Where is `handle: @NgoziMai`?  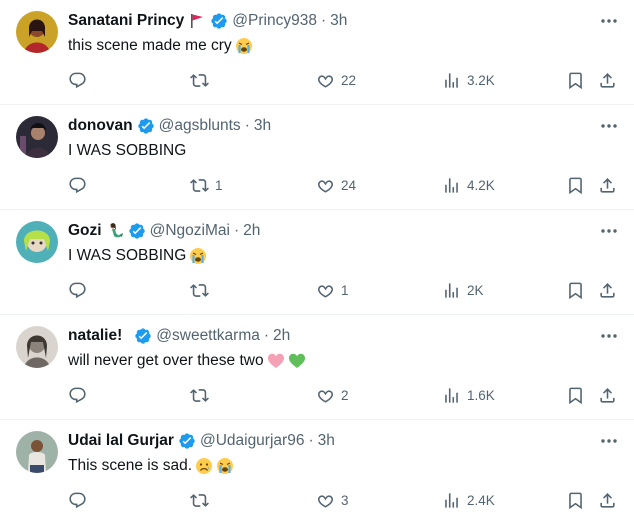
handle: @NgoziMai is located at coordinates (190, 231).